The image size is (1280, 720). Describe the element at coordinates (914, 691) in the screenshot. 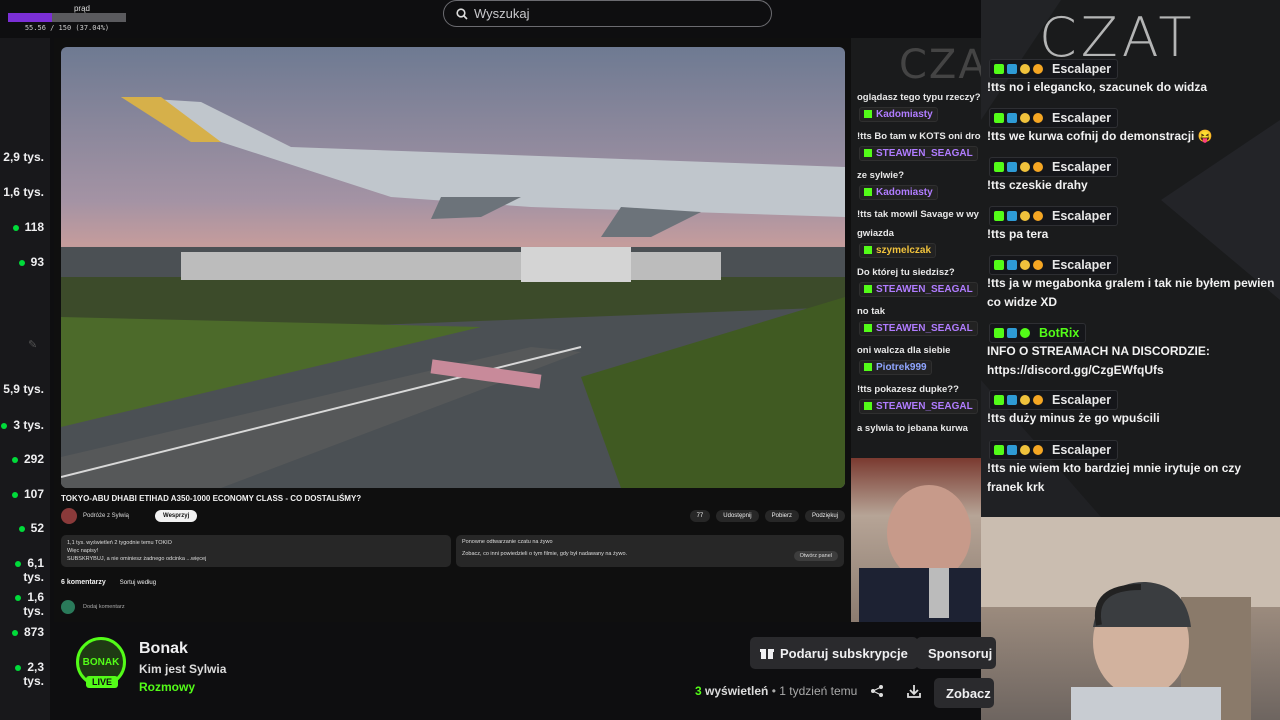

I see `download-icon` at that location.